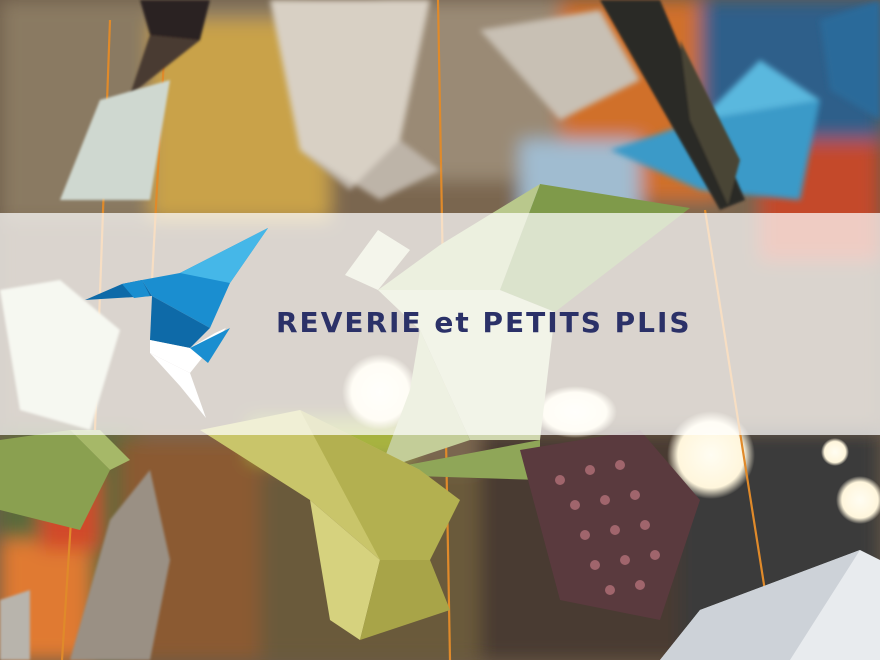 The height and width of the screenshot is (660, 880). I want to click on brand-name: REVERIE et PETITS PLIS, so click(484, 322).